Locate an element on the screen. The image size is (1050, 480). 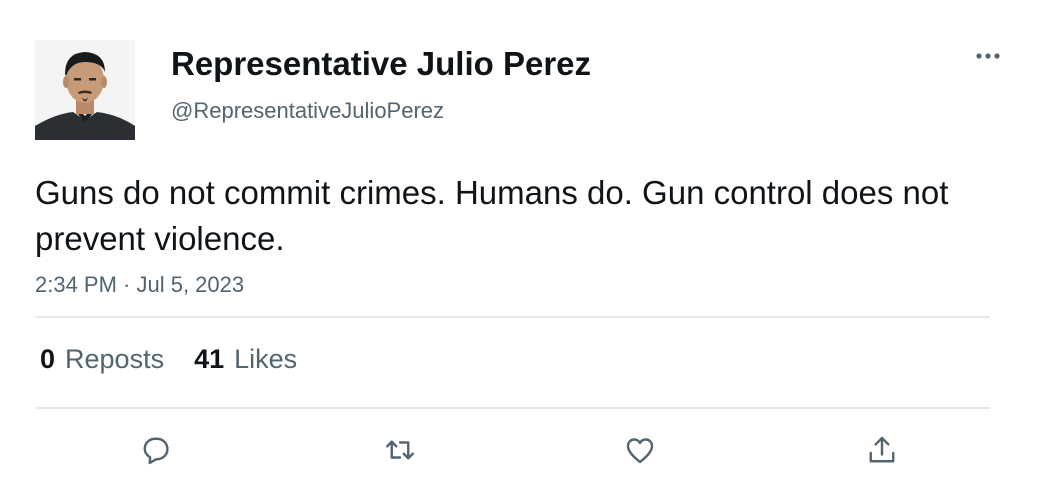
repost-button is located at coordinates (400, 450).